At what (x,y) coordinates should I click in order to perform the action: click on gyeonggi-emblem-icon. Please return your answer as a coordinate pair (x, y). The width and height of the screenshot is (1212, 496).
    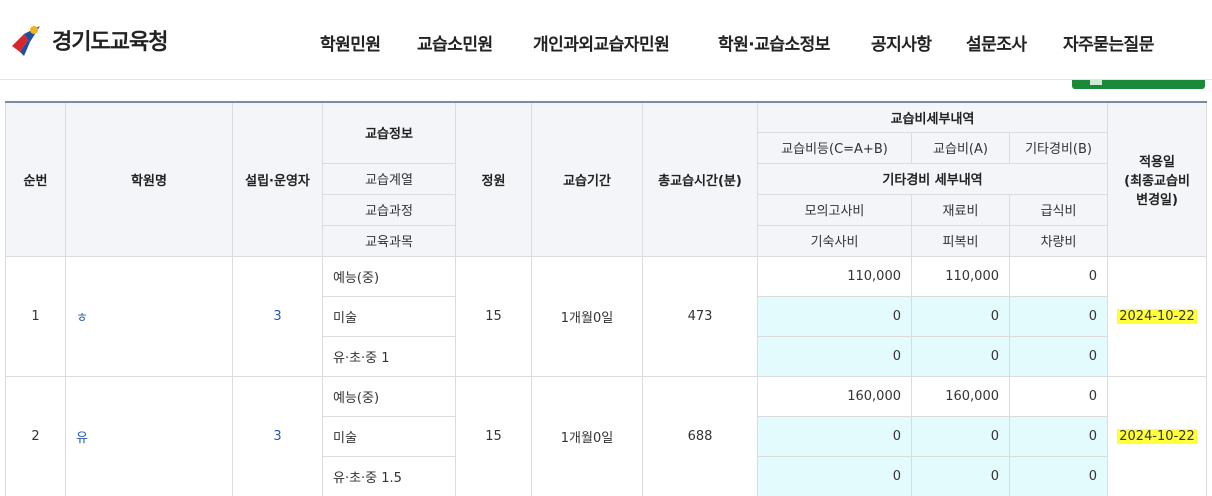
    Looking at the image, I should click on (26, 41).